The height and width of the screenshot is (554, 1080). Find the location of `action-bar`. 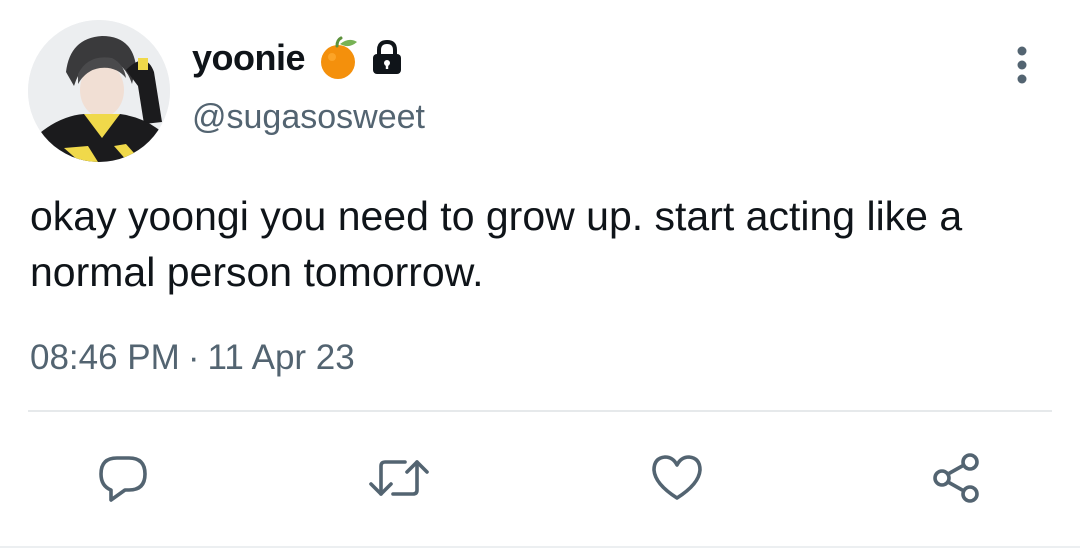

action-bar is located at coordinates (540, 478).